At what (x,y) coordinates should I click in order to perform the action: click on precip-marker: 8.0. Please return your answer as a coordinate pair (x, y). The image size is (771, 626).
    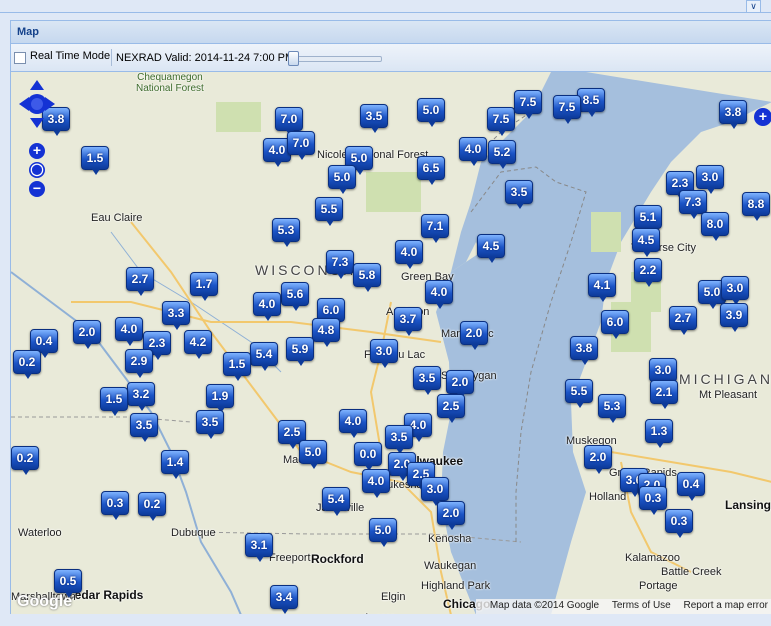
    Looking at the image, I should click on (715, 226).